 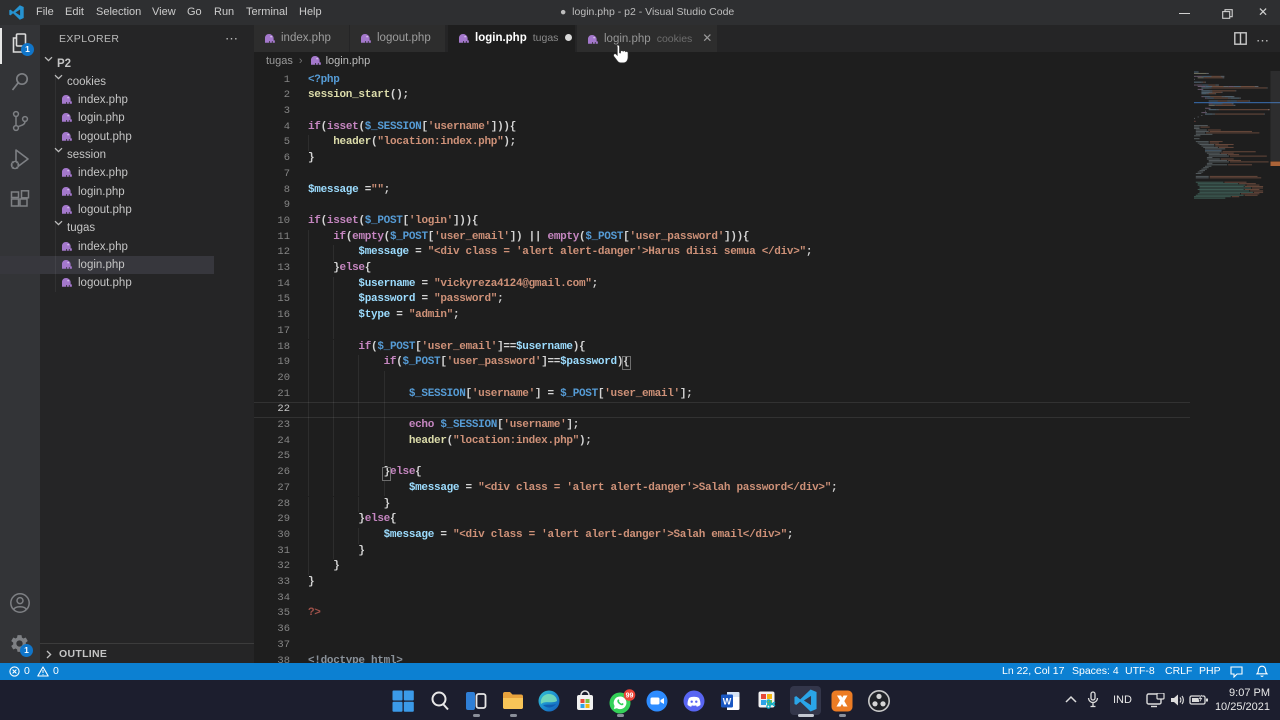 I want to click on svg-text: 99, so click(x=630, y=695).